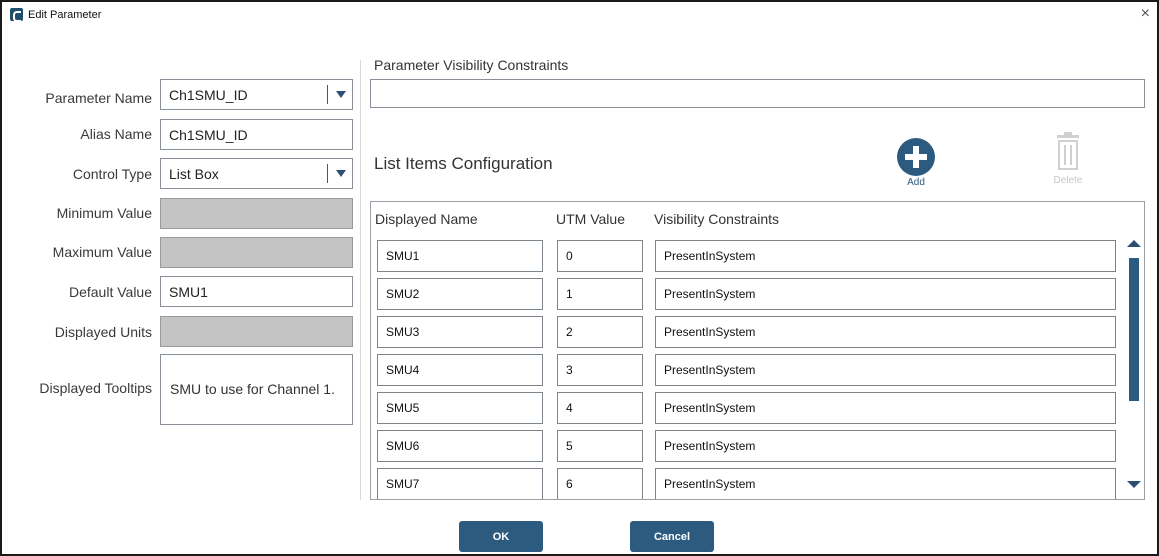  What do you see at coordinates (460, 483) in the screenshot?
I see `displayed-name-cell: SMU7` at bounding box center [460, 483].